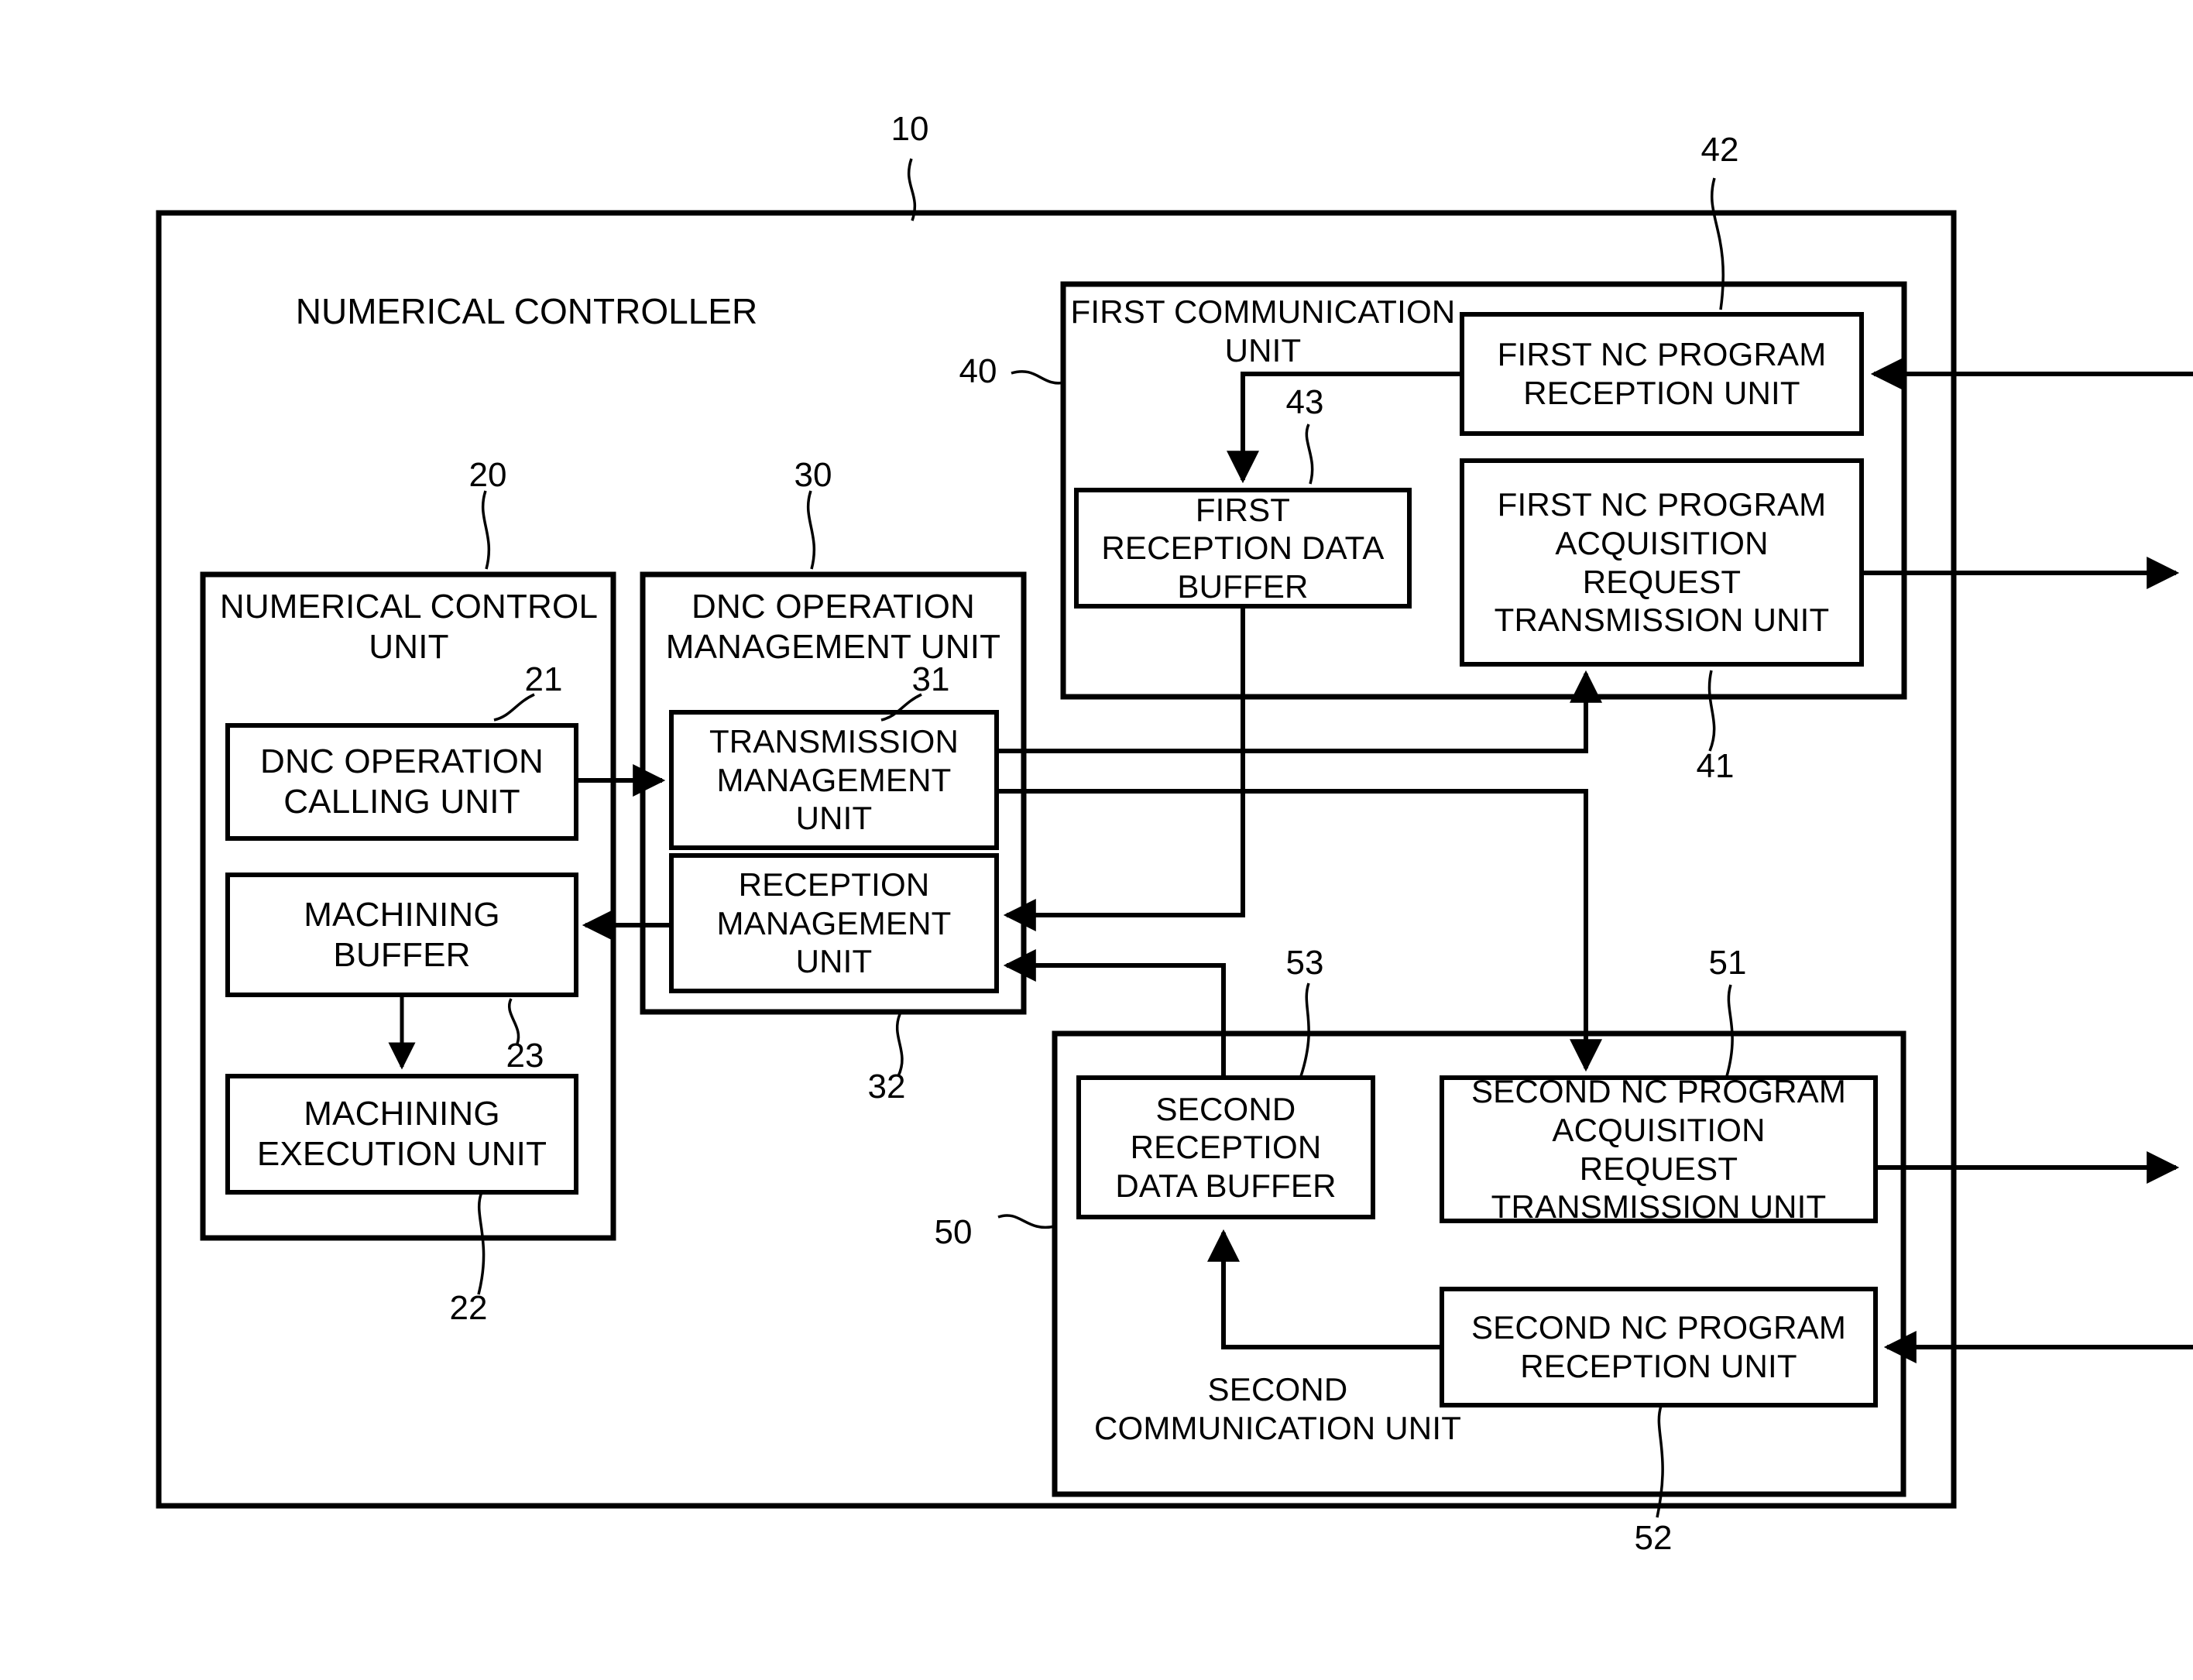 Image resolution: width=2193 pixels, height=1680 pixels. What do you see at coordinates (834, 780) in the screenshot?
I see `transmission-management-unit-box` at bounding box center [834, 780].